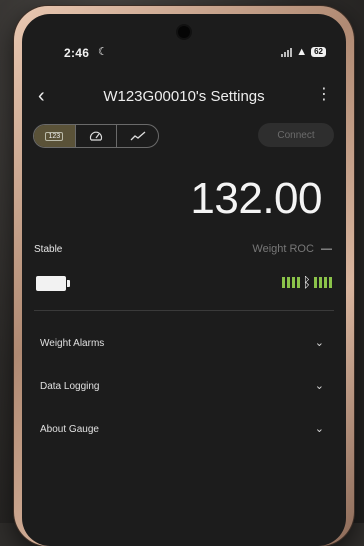 This screenshot has height=546, width=364. I want to click on more-options-icon: ⋮, so click(324, 95).